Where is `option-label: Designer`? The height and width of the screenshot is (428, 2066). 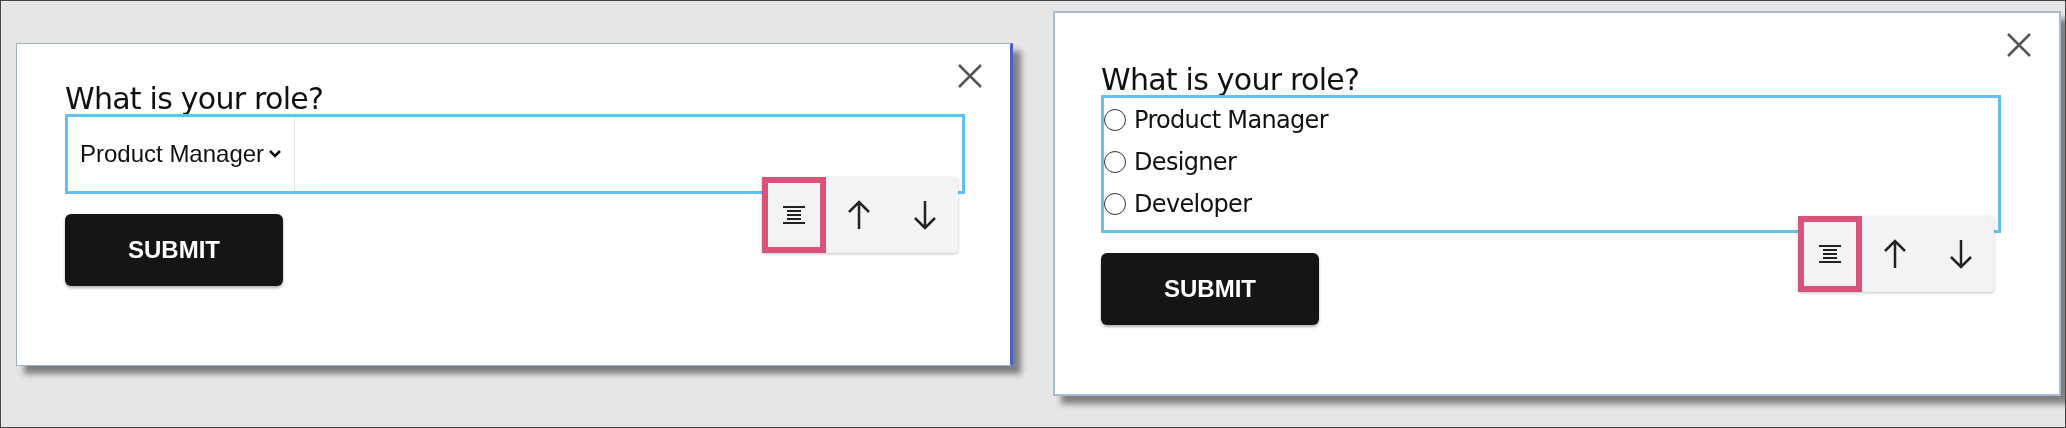 option-label: Designer is located at coordinates (1185, 162).